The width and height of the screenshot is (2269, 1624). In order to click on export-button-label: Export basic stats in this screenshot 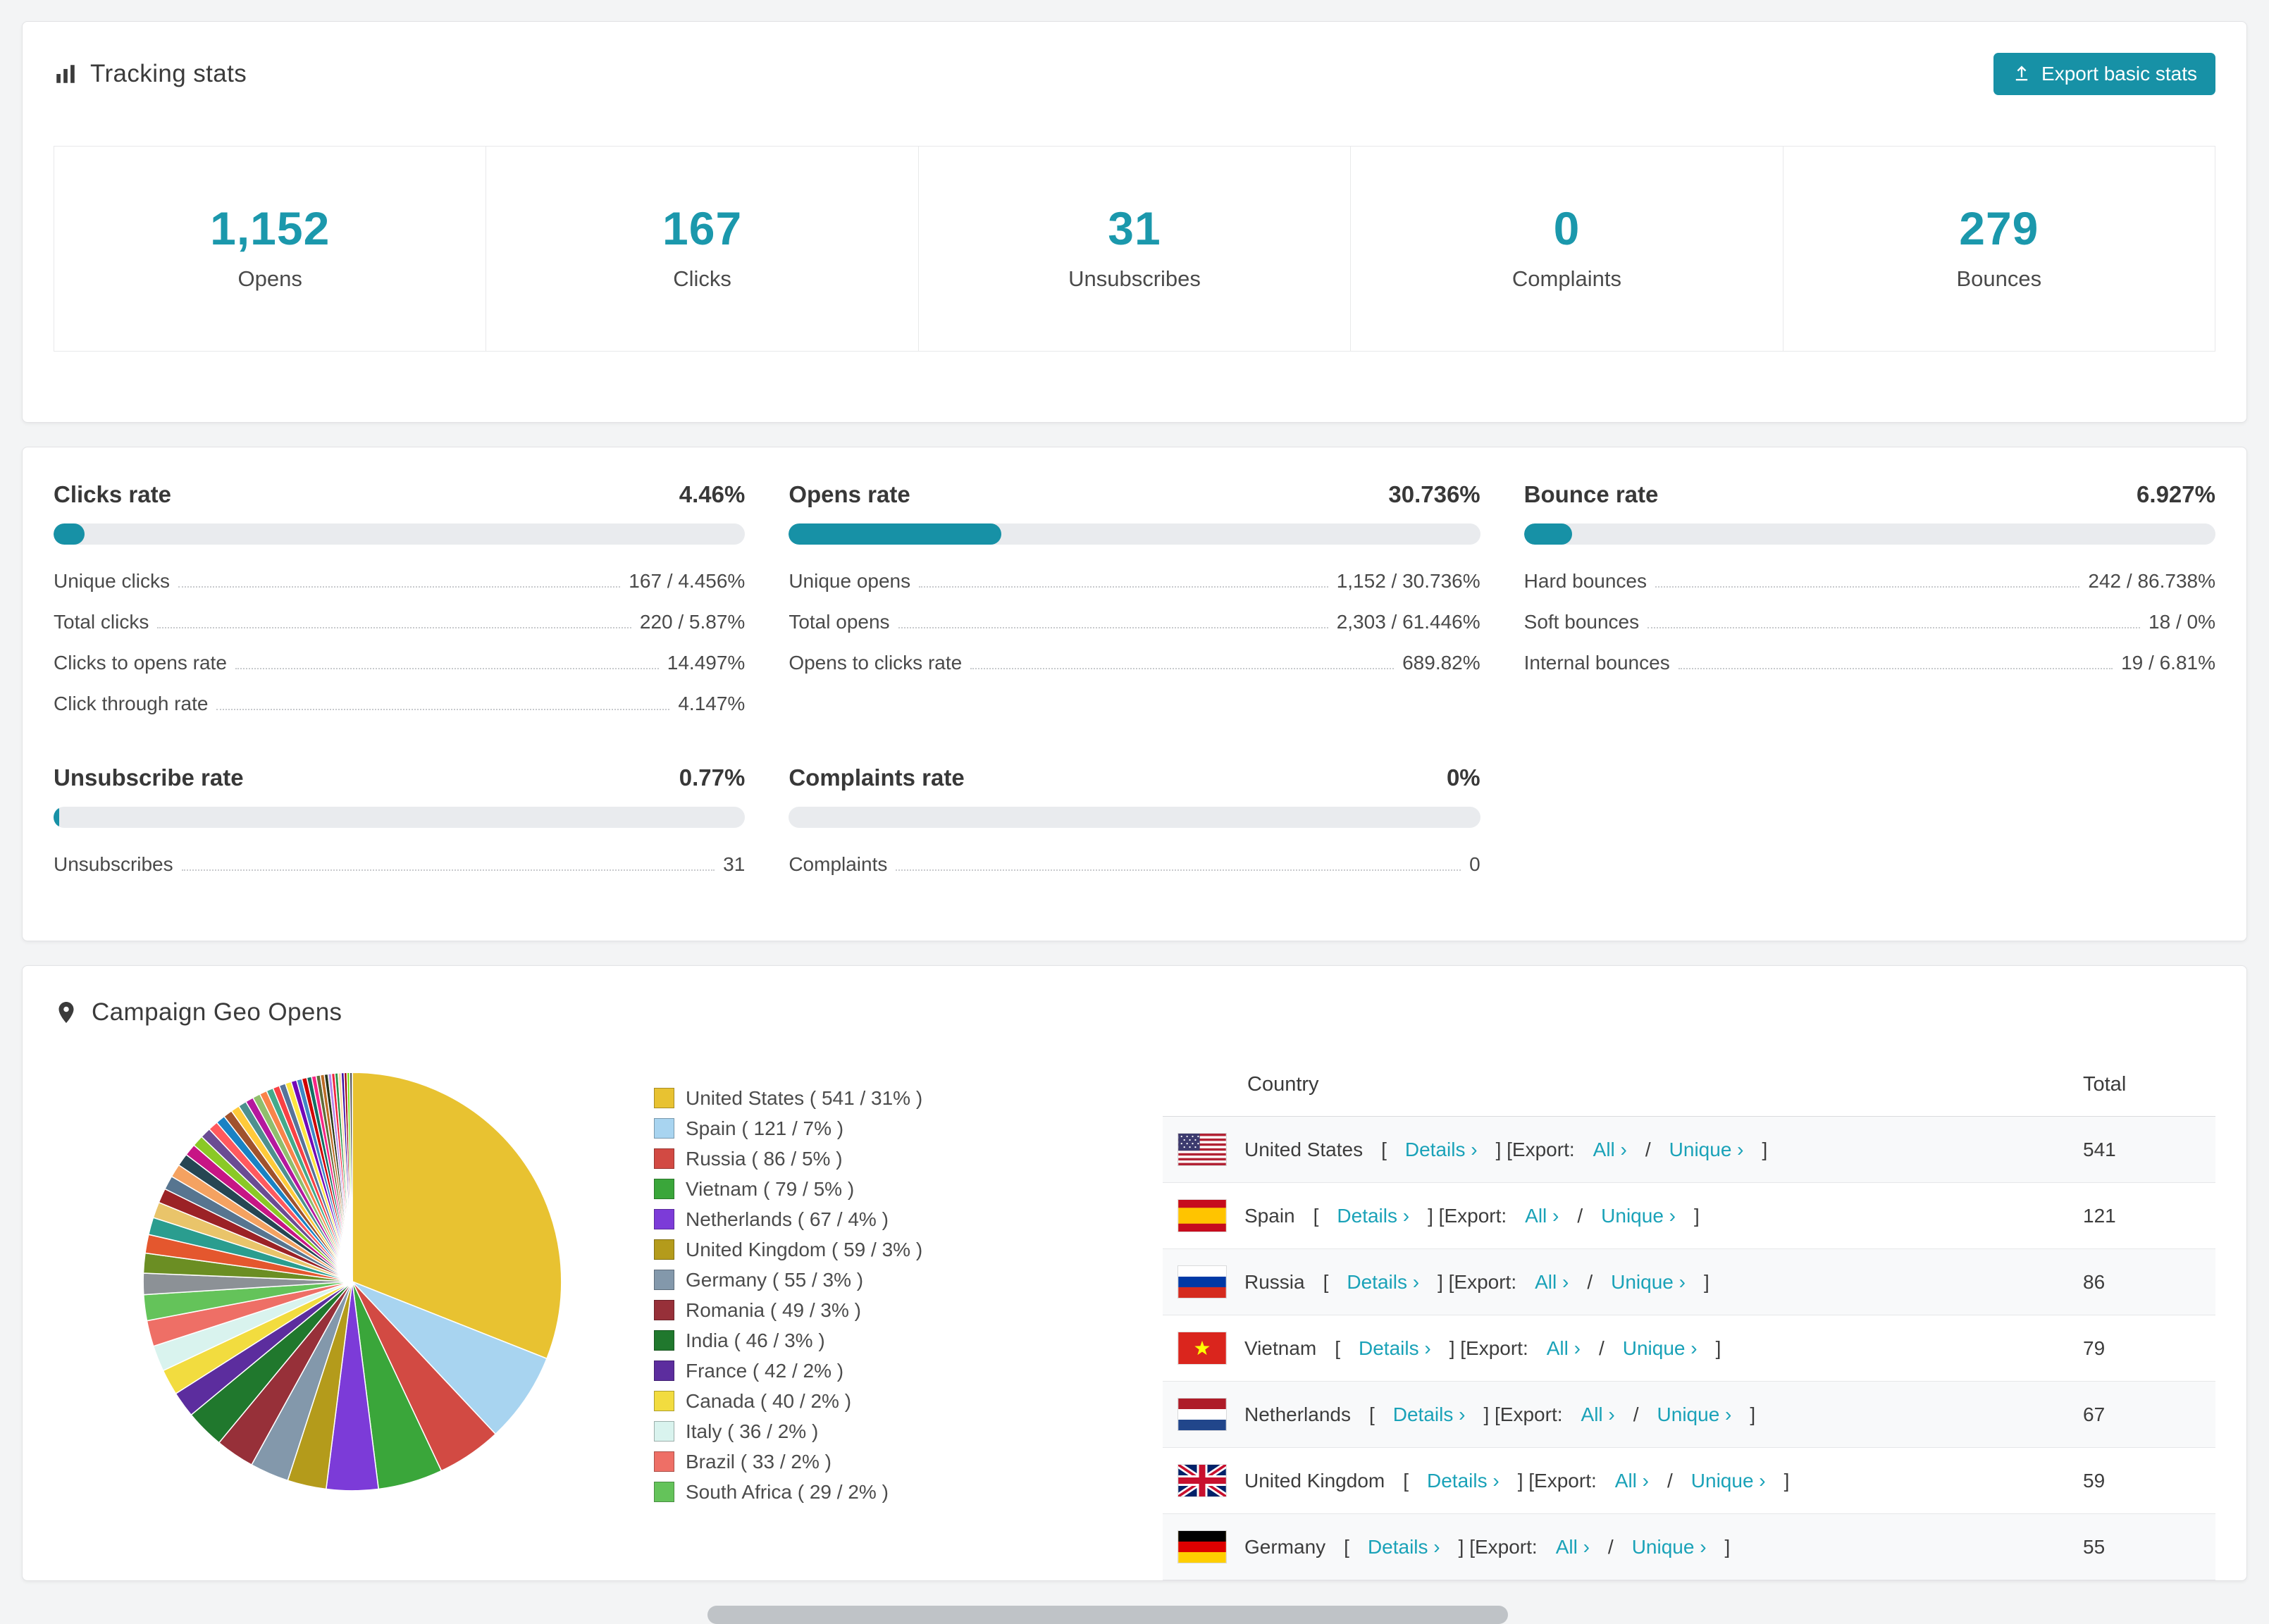, I will do `click(2119, 74)`.